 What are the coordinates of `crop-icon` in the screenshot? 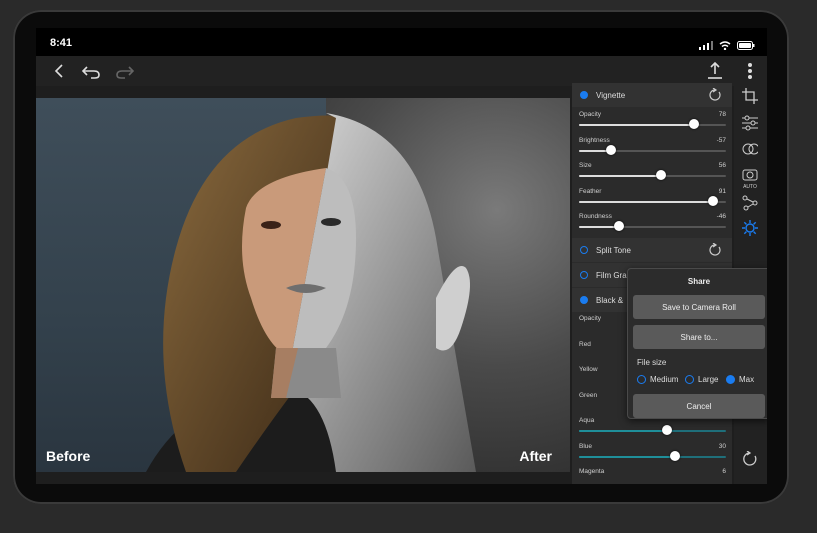 It's located at (750, 96).